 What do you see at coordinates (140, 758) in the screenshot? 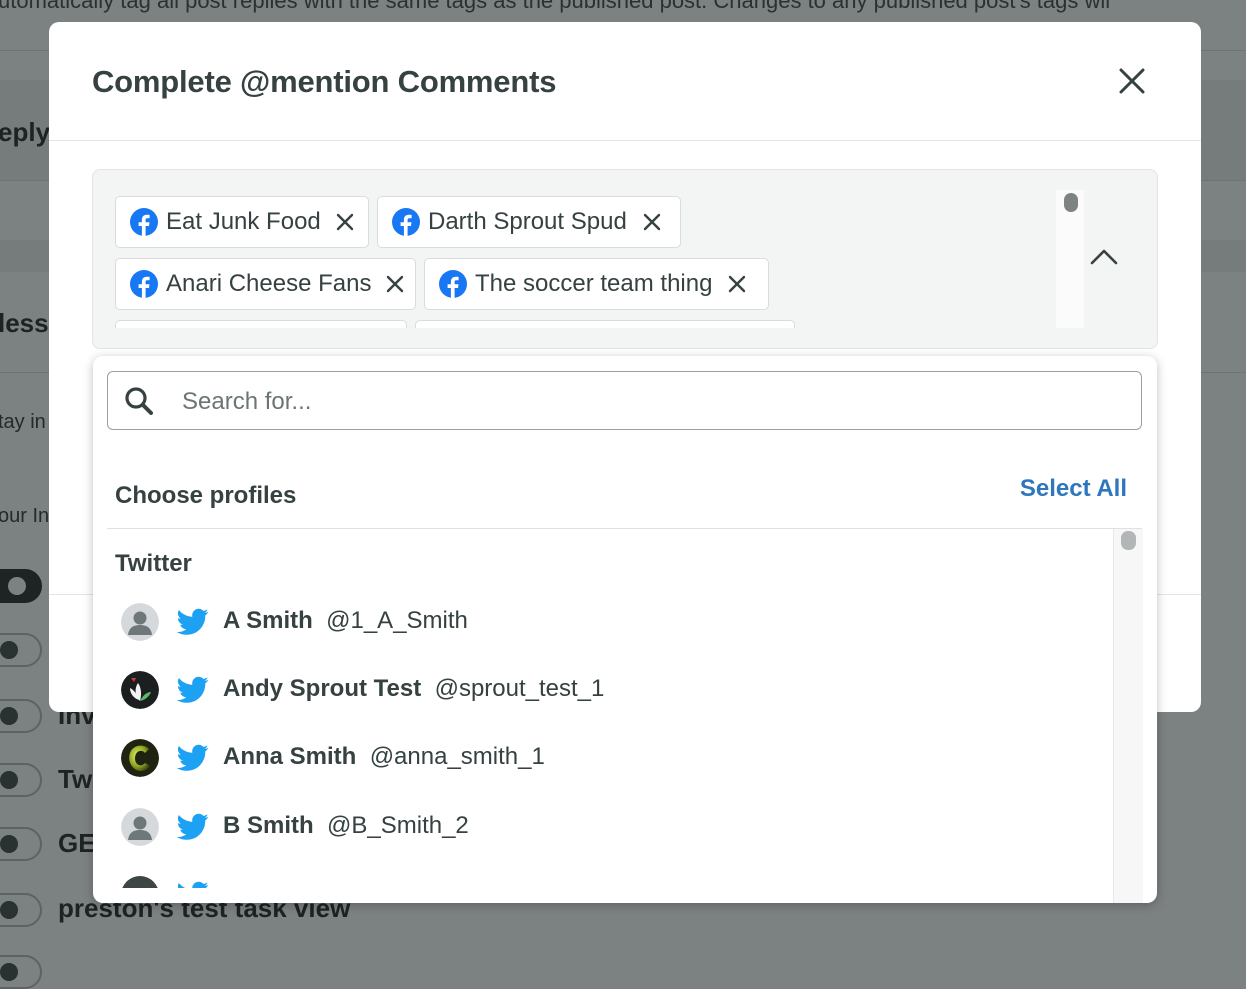
I see `letter-c-avatar` at bounding box center [140, 758].